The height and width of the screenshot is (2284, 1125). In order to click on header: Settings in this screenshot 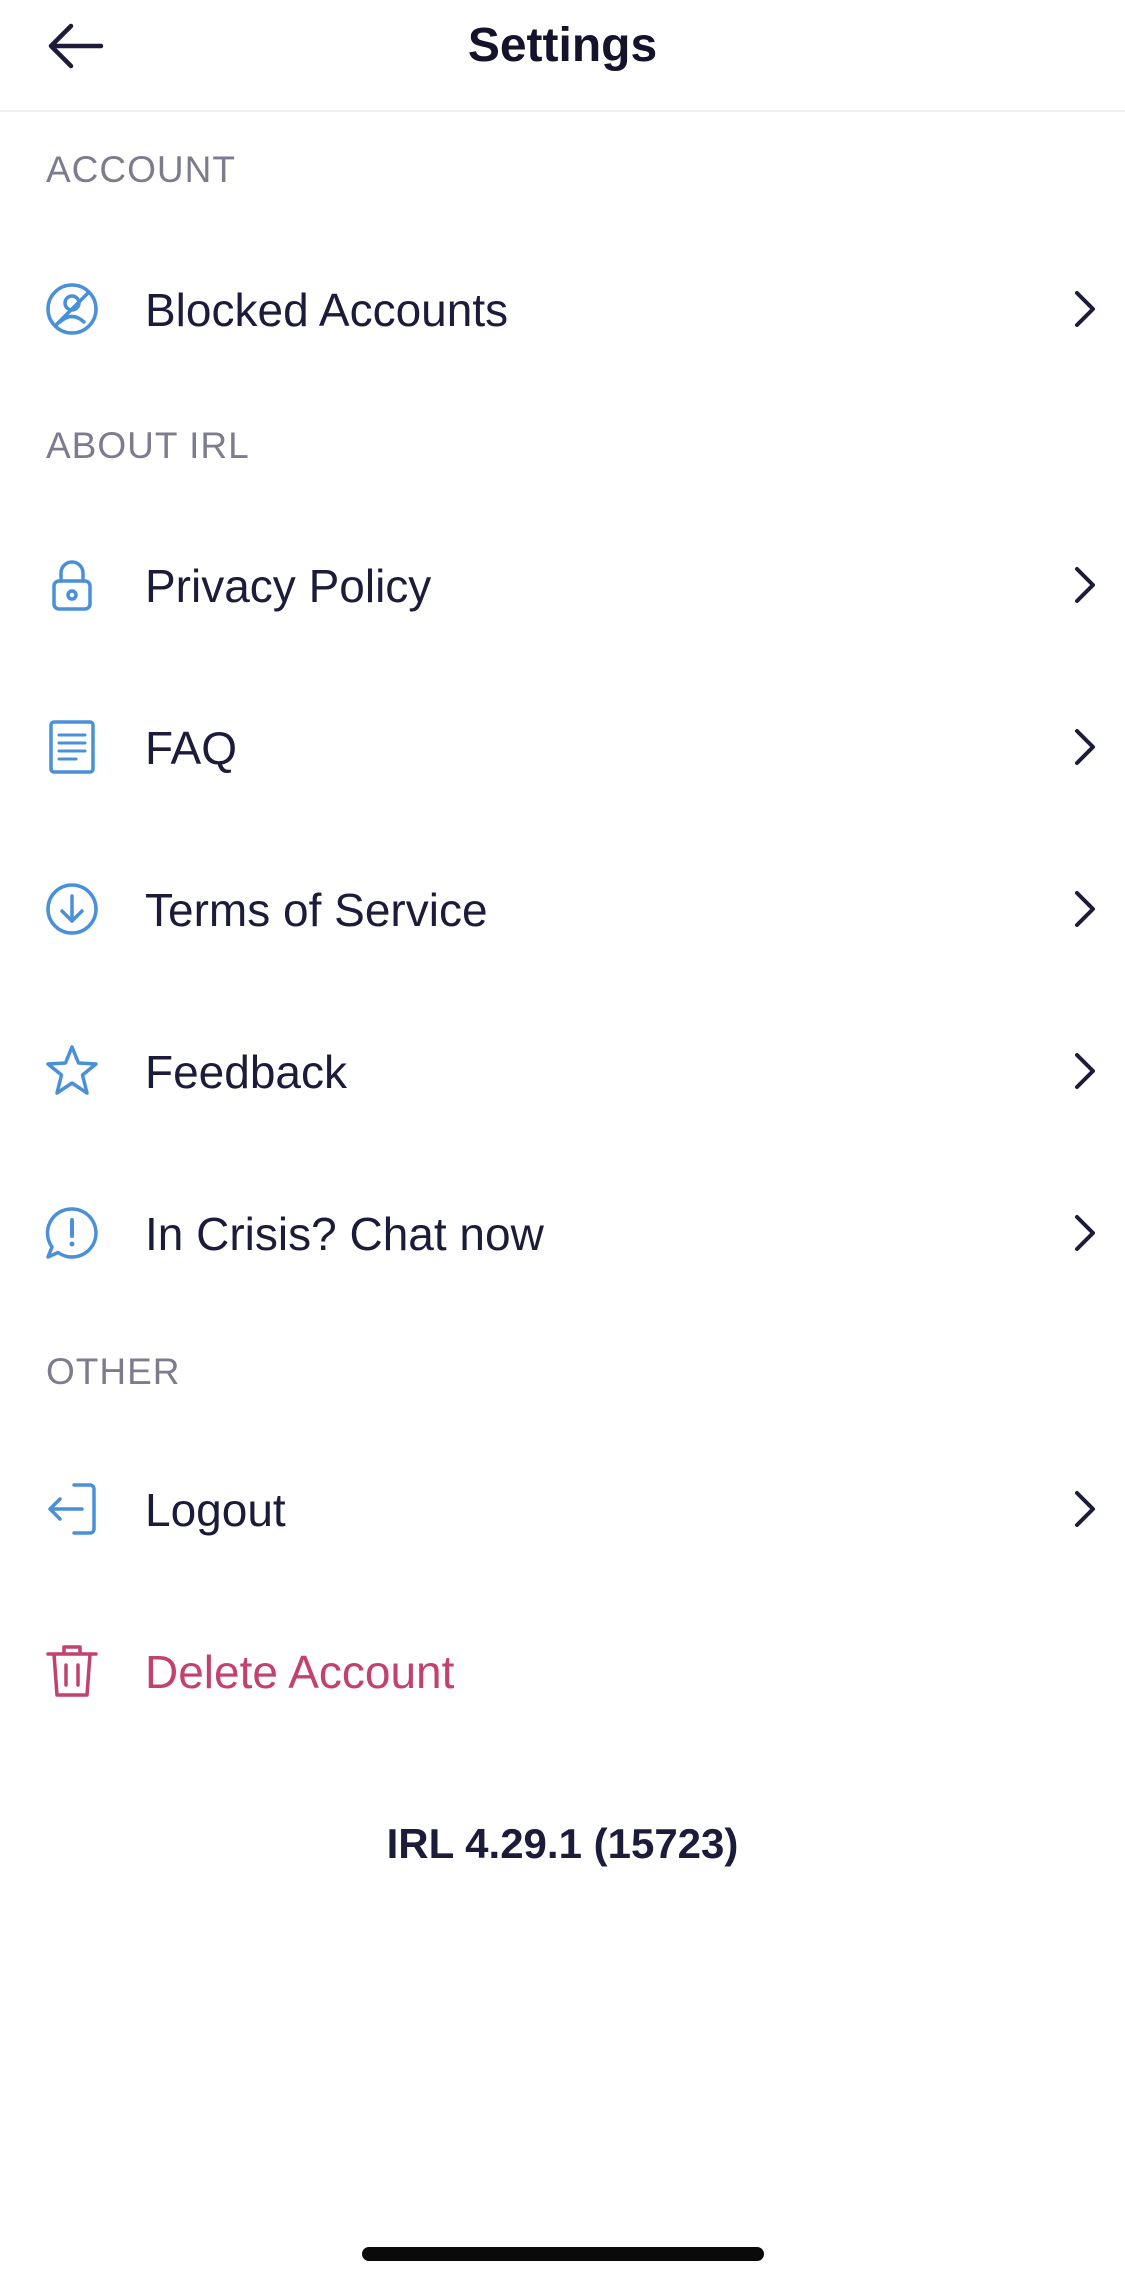, I will do `click(562, 56)`.